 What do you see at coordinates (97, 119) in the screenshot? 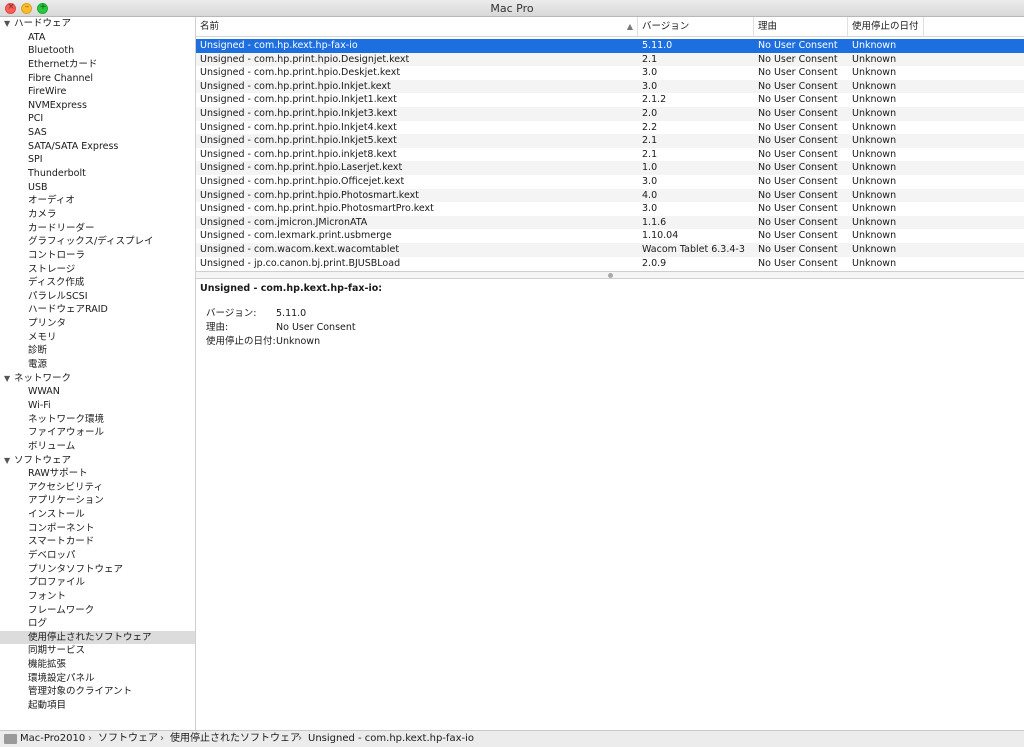
I see `sidebar-item: PCI` at bounding box center [97, 119].